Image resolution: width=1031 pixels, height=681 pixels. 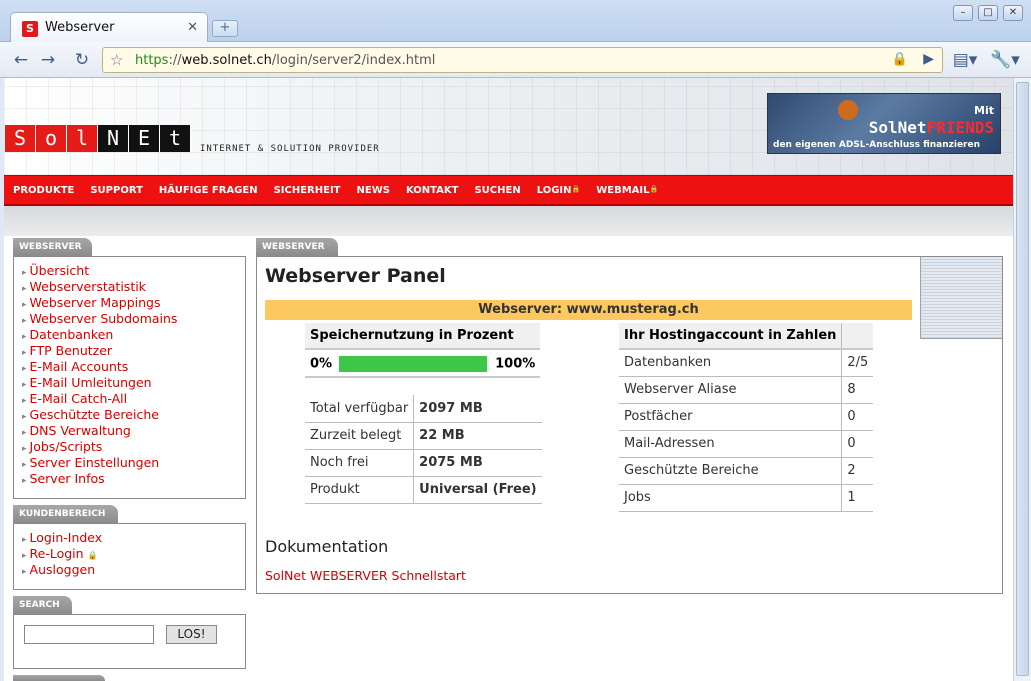 What do you see at coordinates (965, 60) in the screenshot?
I see `page-menu-icon: ▤▾` at bounding box center [965, 60].